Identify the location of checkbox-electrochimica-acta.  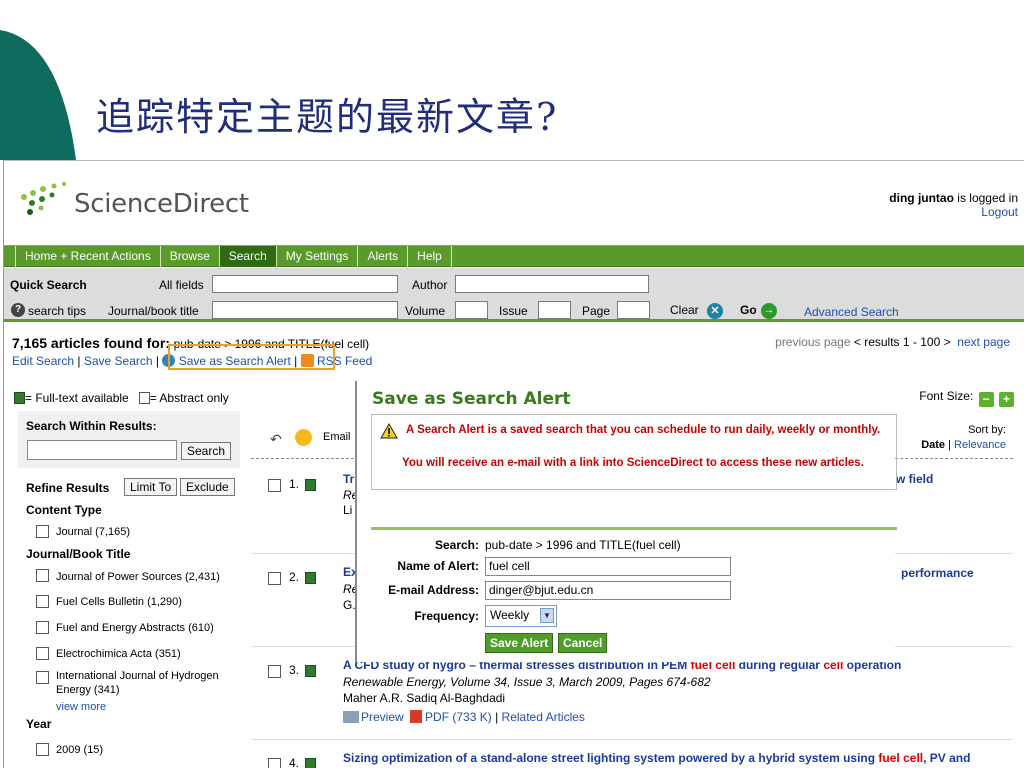
(42, 653).